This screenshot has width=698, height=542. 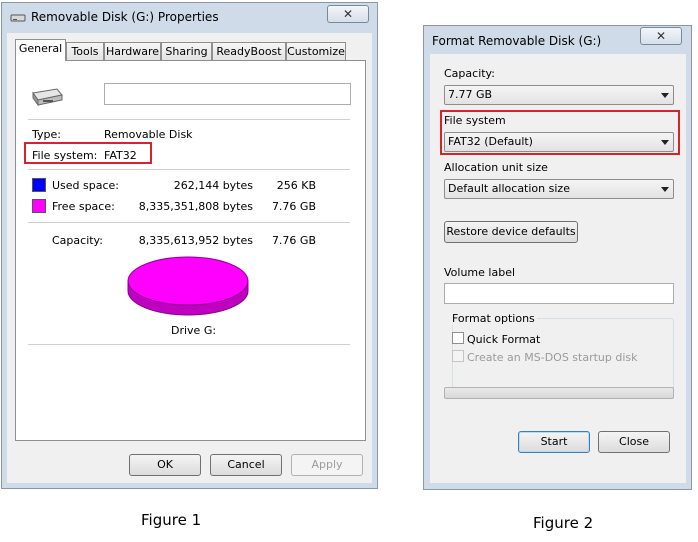 I want to click on used-space-label: Used space:, so click(x=86, y=185).